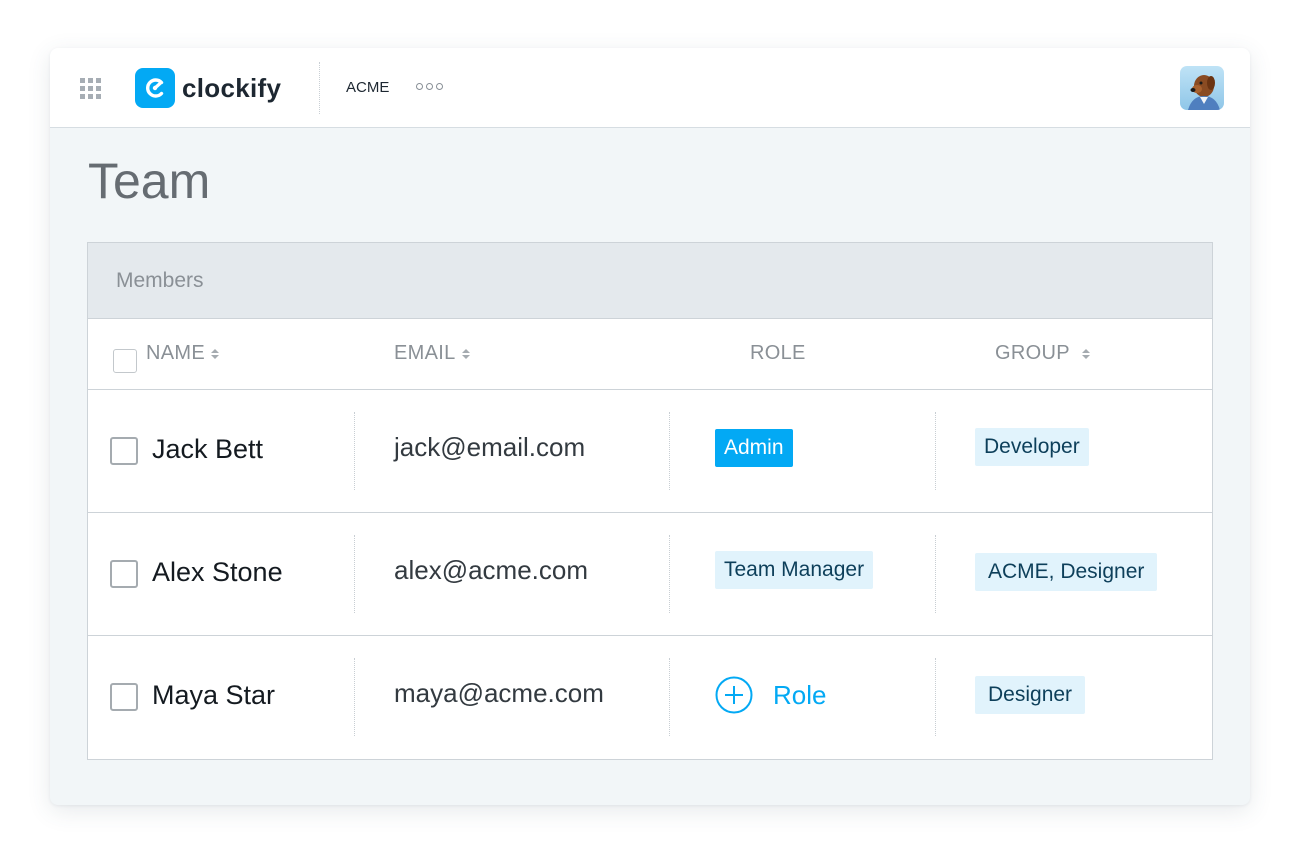 This screenshot has width=1300, height=854. Describe the element at coordinates (800, 694) in the screenshot. I see `add-role-label: Role` at that location.